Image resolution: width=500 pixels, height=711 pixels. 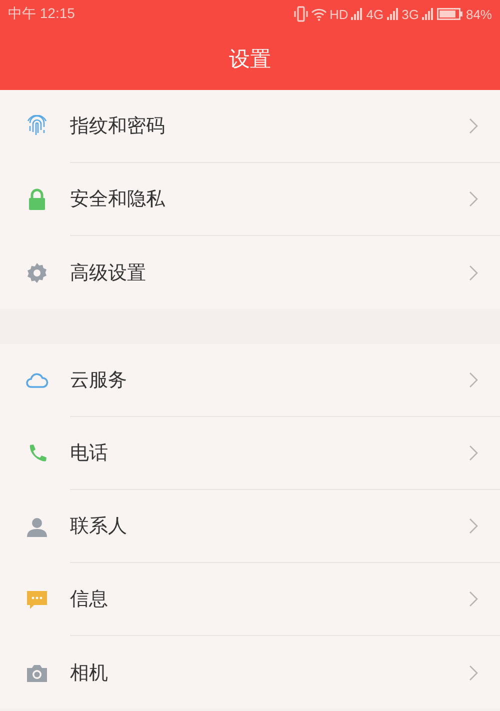 What do you see at coordinates (250, 599) in the screenshot?
I see `settings-row: 信息` at bounding box center [250, 599].